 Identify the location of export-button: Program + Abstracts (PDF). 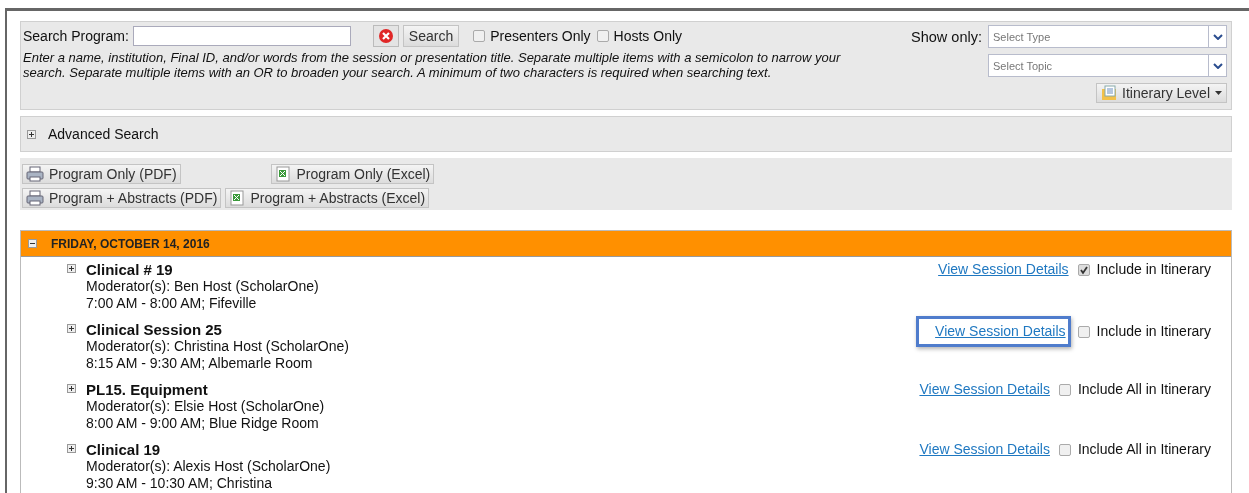
(122, 197).